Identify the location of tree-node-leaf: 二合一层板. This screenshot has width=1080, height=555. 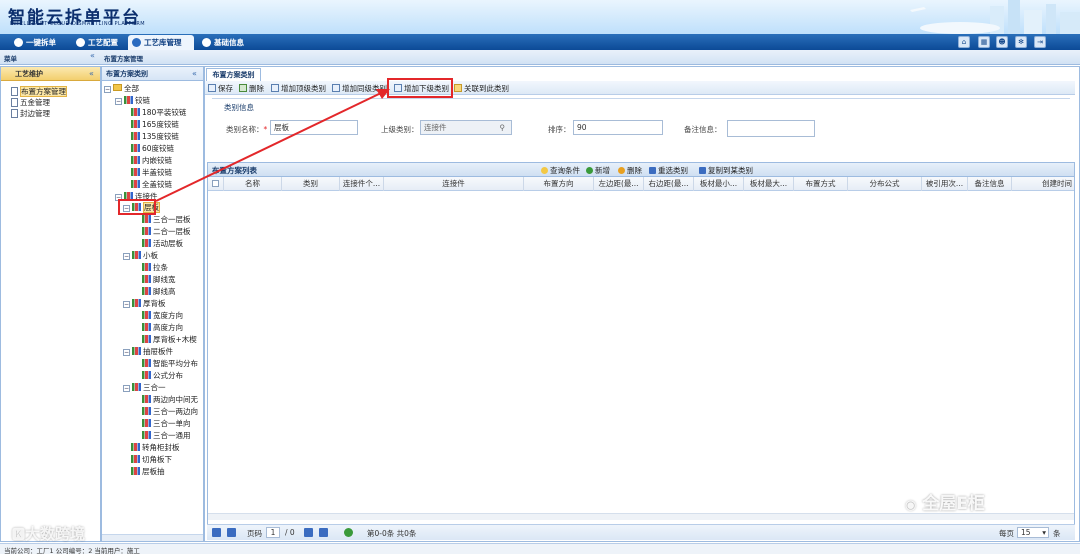
(166, 232).